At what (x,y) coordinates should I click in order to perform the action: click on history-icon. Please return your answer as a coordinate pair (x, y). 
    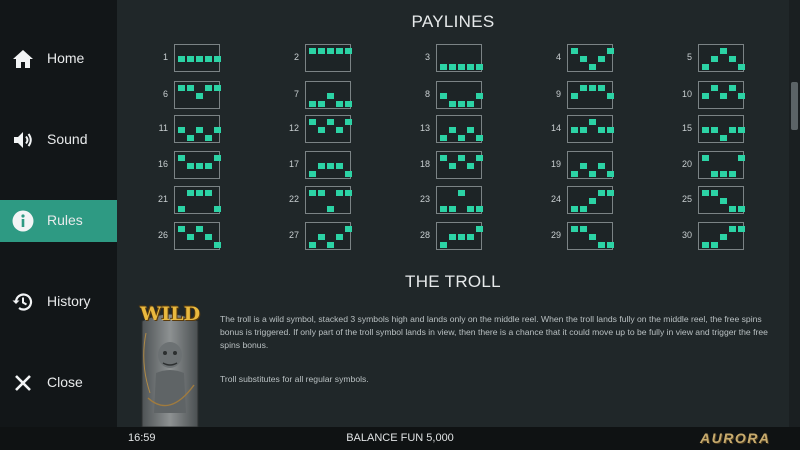
    Looking at the image, I should click on (23, 302).